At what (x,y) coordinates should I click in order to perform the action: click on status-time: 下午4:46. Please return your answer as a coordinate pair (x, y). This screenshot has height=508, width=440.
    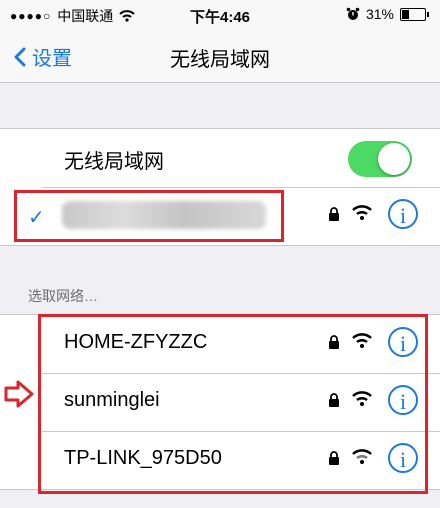
    Looking at the image, I should click on (220, 17).